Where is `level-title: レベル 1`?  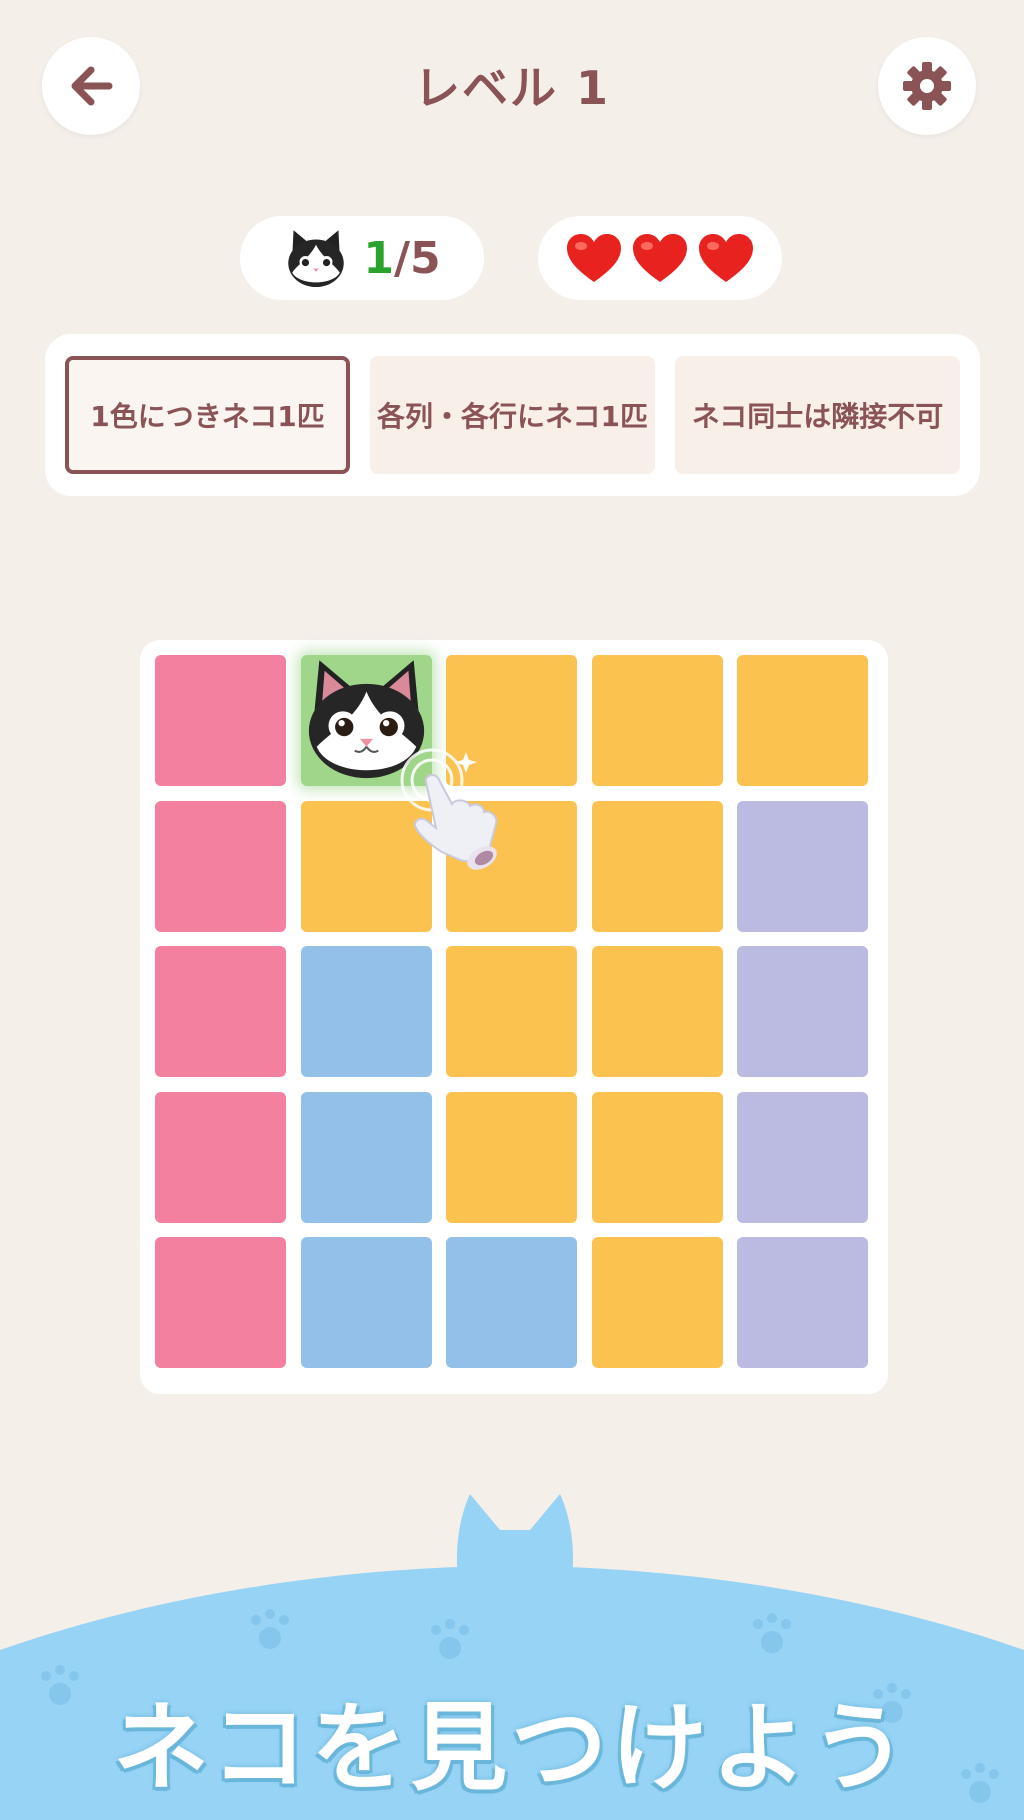
level-title: レベル 1 is located at coordinates (512, 88).